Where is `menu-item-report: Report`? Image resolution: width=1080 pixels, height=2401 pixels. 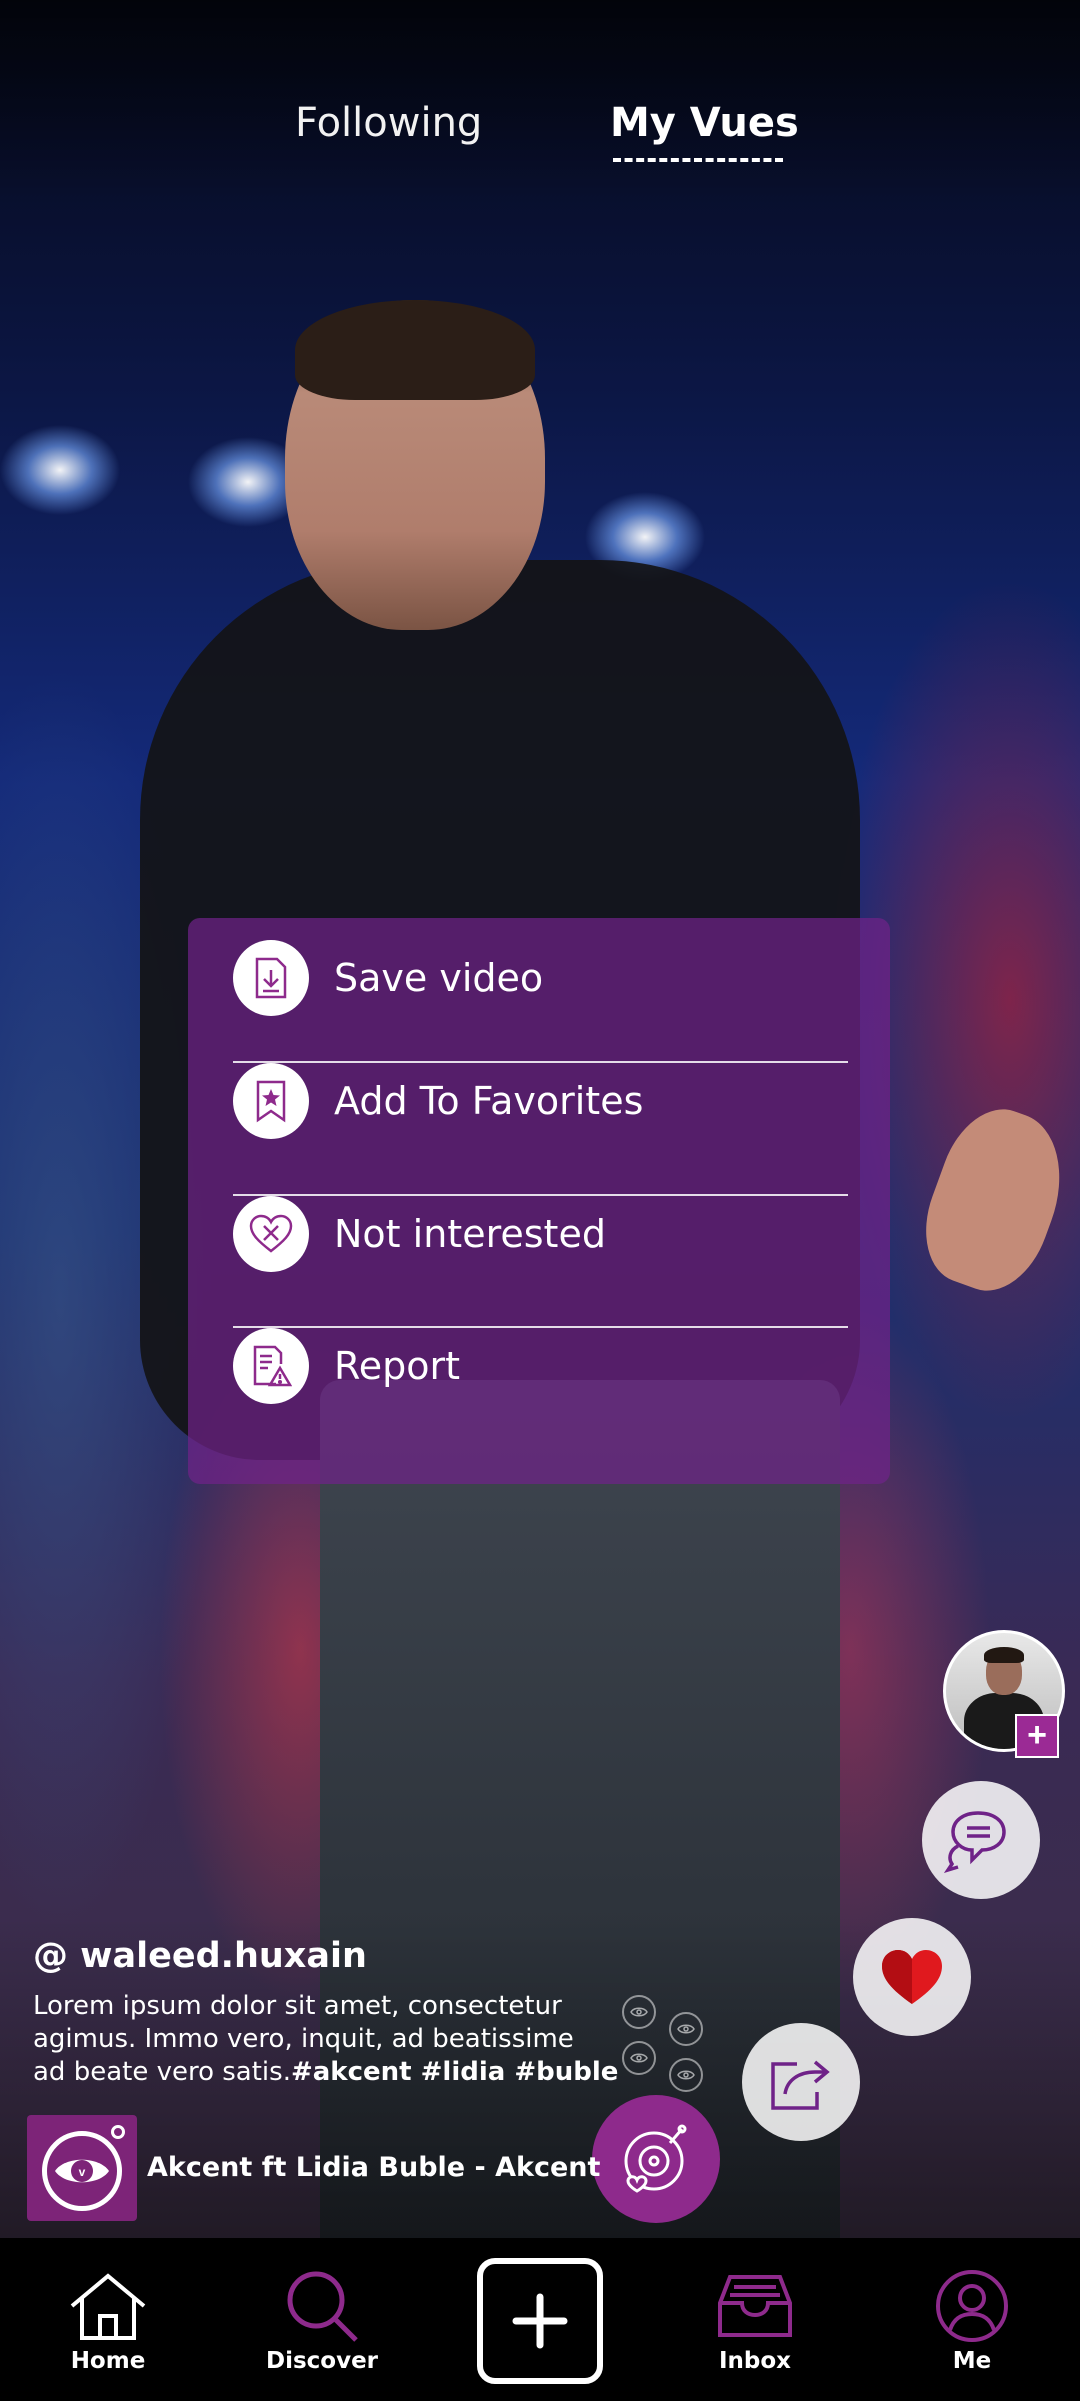
menu-item-report: Report is located at coordinates (540, 1366).